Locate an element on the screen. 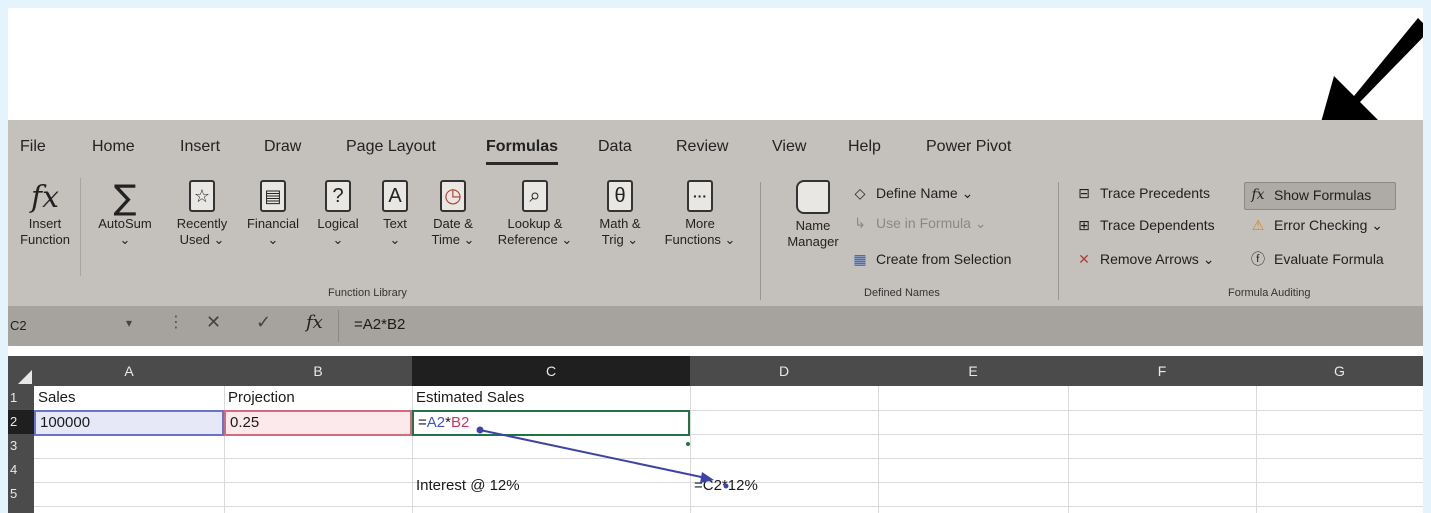 The height and width of the screenshot is (513, 1431). tag-icon is located at coordinates (813, 197).